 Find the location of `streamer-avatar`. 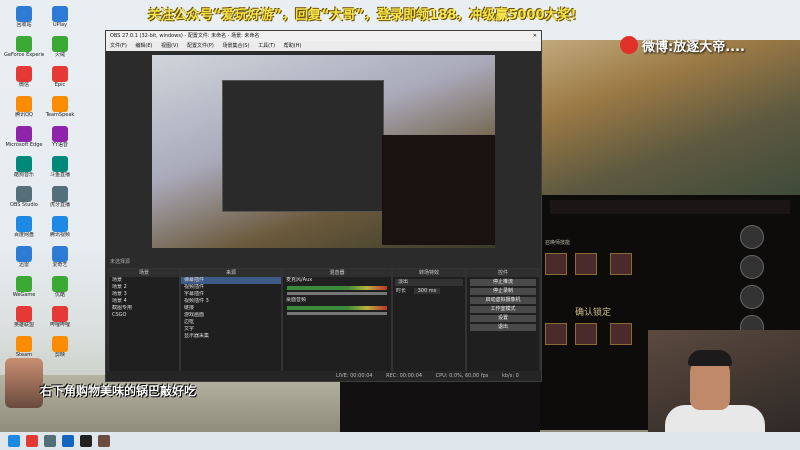

streamer-avatar is located at coordinates (24, 383).